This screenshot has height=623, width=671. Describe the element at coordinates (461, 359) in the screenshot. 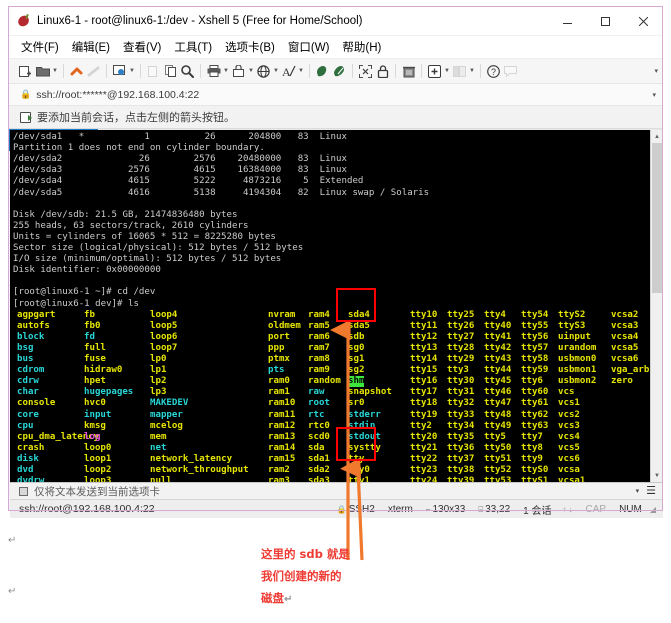

I see `ls-entry: tty29` at that location.